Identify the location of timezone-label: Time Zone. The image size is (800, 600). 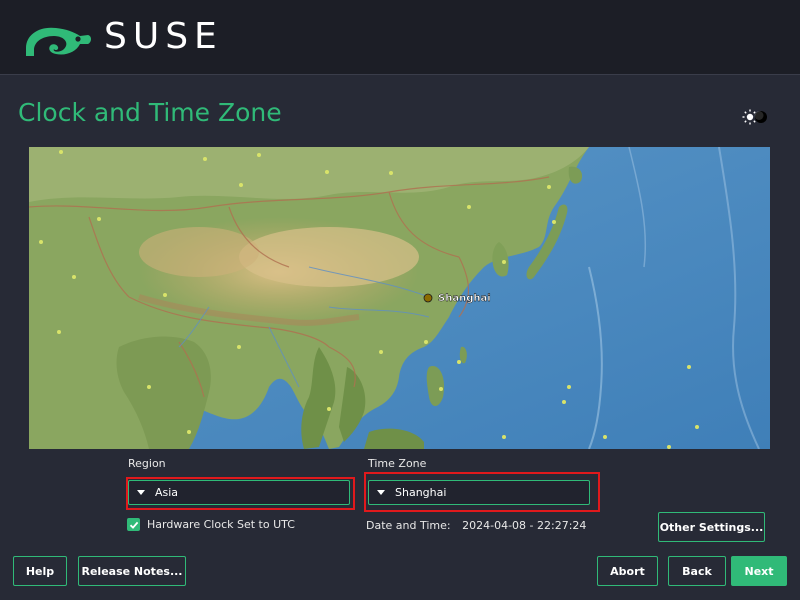
(397, 463).